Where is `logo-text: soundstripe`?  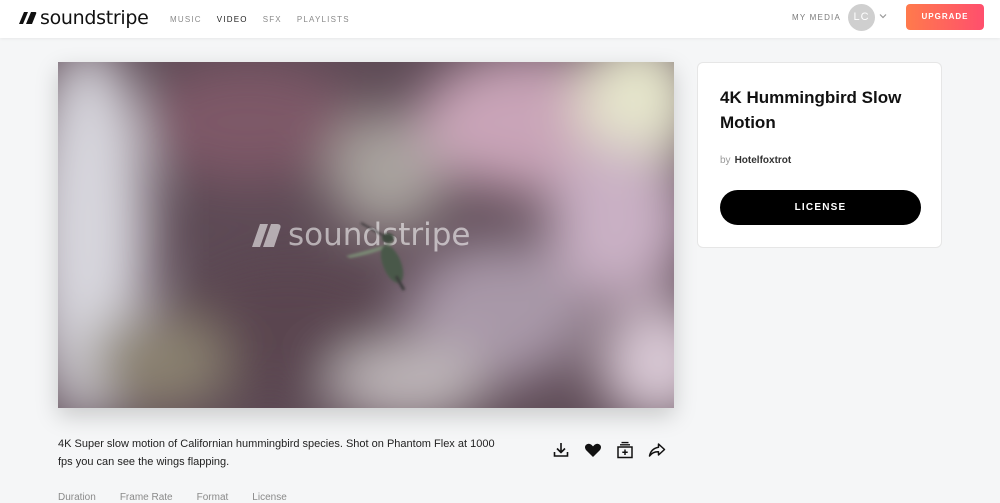
logo-text: soundstripe is located at coordinates (94, 18).